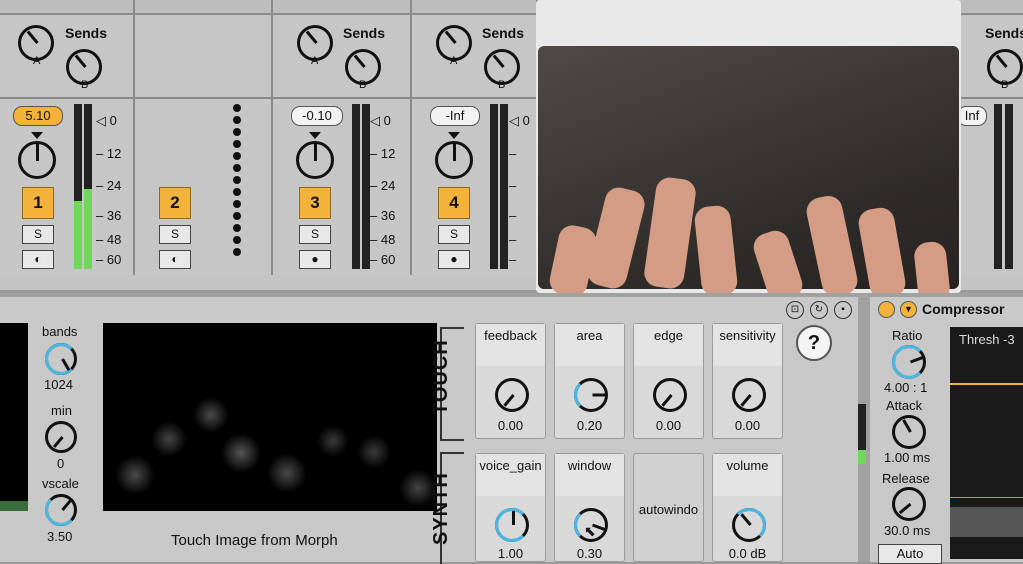 This screenshot has width=1023, height=564. I want to click on param-label: min, so click(61, 410).